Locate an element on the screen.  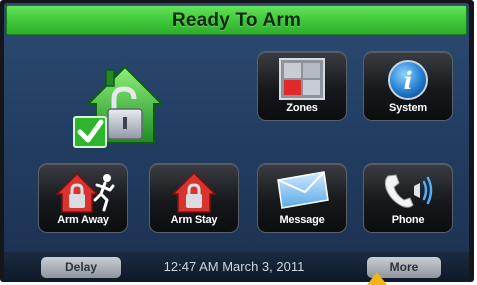
envelope-icon is located at coordinates (302, 192).